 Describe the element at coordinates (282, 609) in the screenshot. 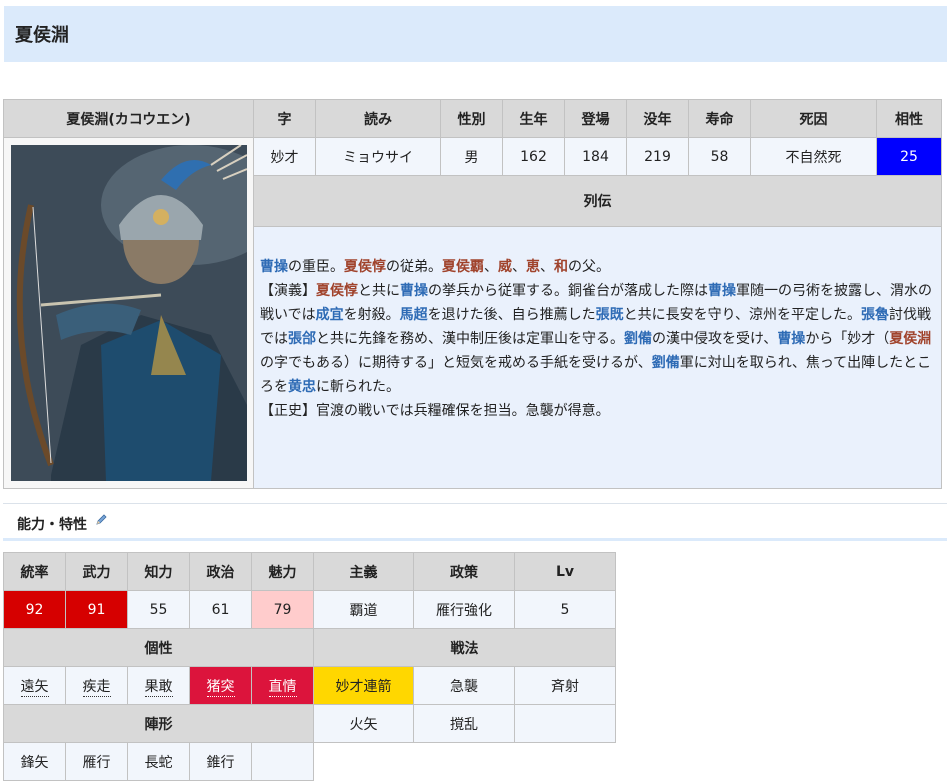

I see `charisma-value: 79` at that location.